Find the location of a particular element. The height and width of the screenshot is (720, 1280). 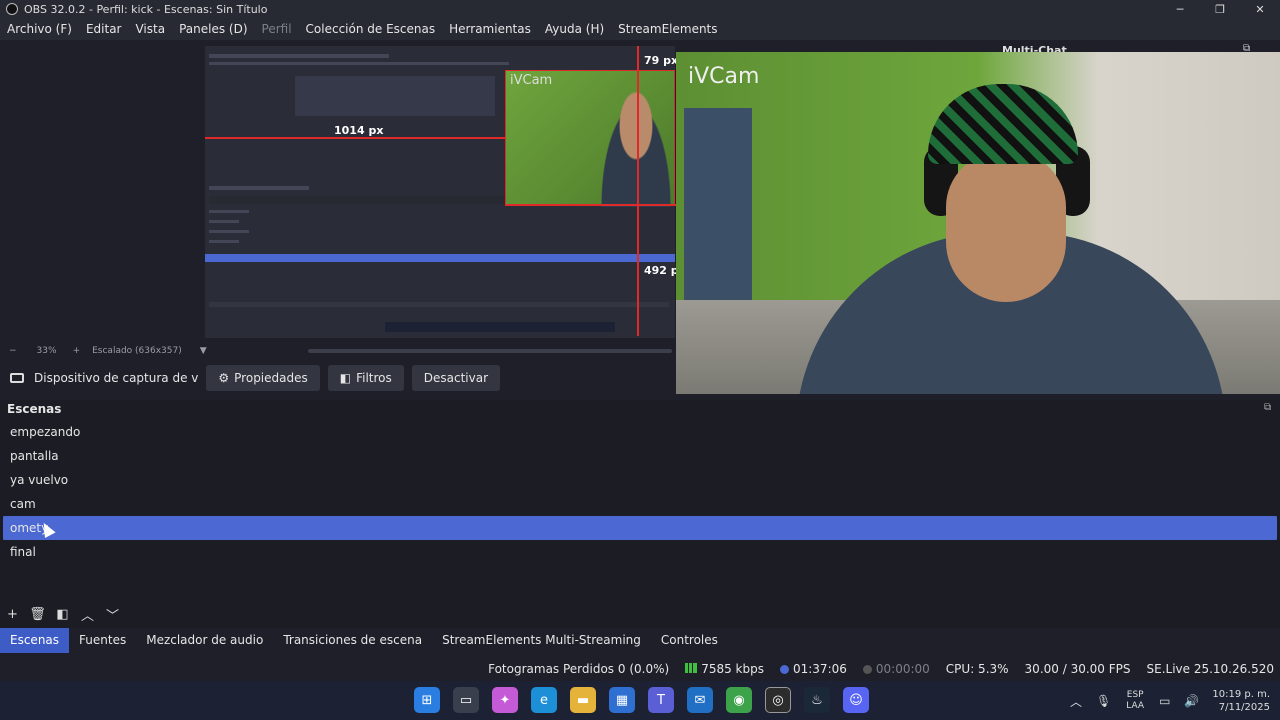

maximize-button: ❐ is located at coordinates (1220, 9).